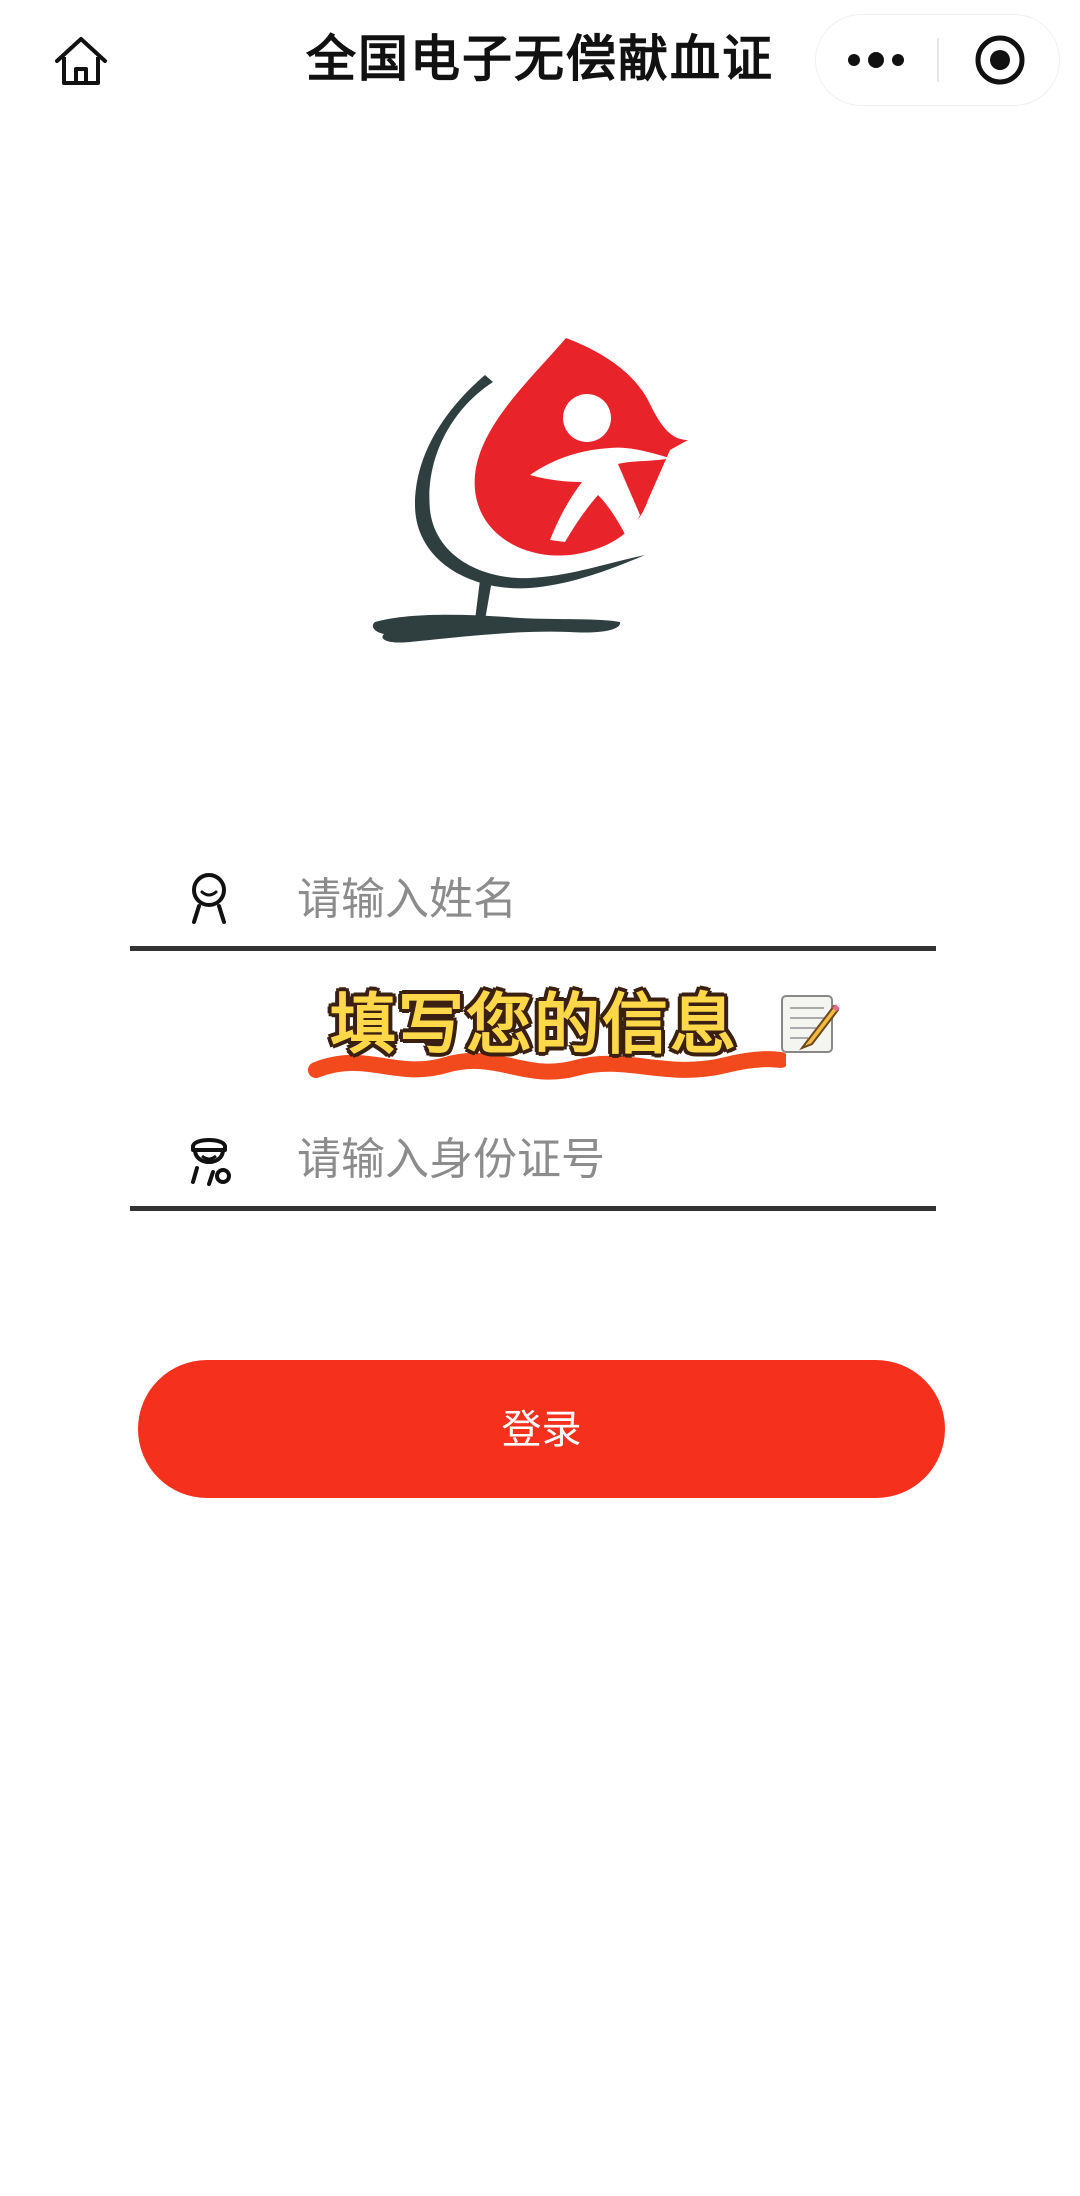 The width and height of the screenshot is (1080, 2196). I want to click on more-button, so click(876, 60).